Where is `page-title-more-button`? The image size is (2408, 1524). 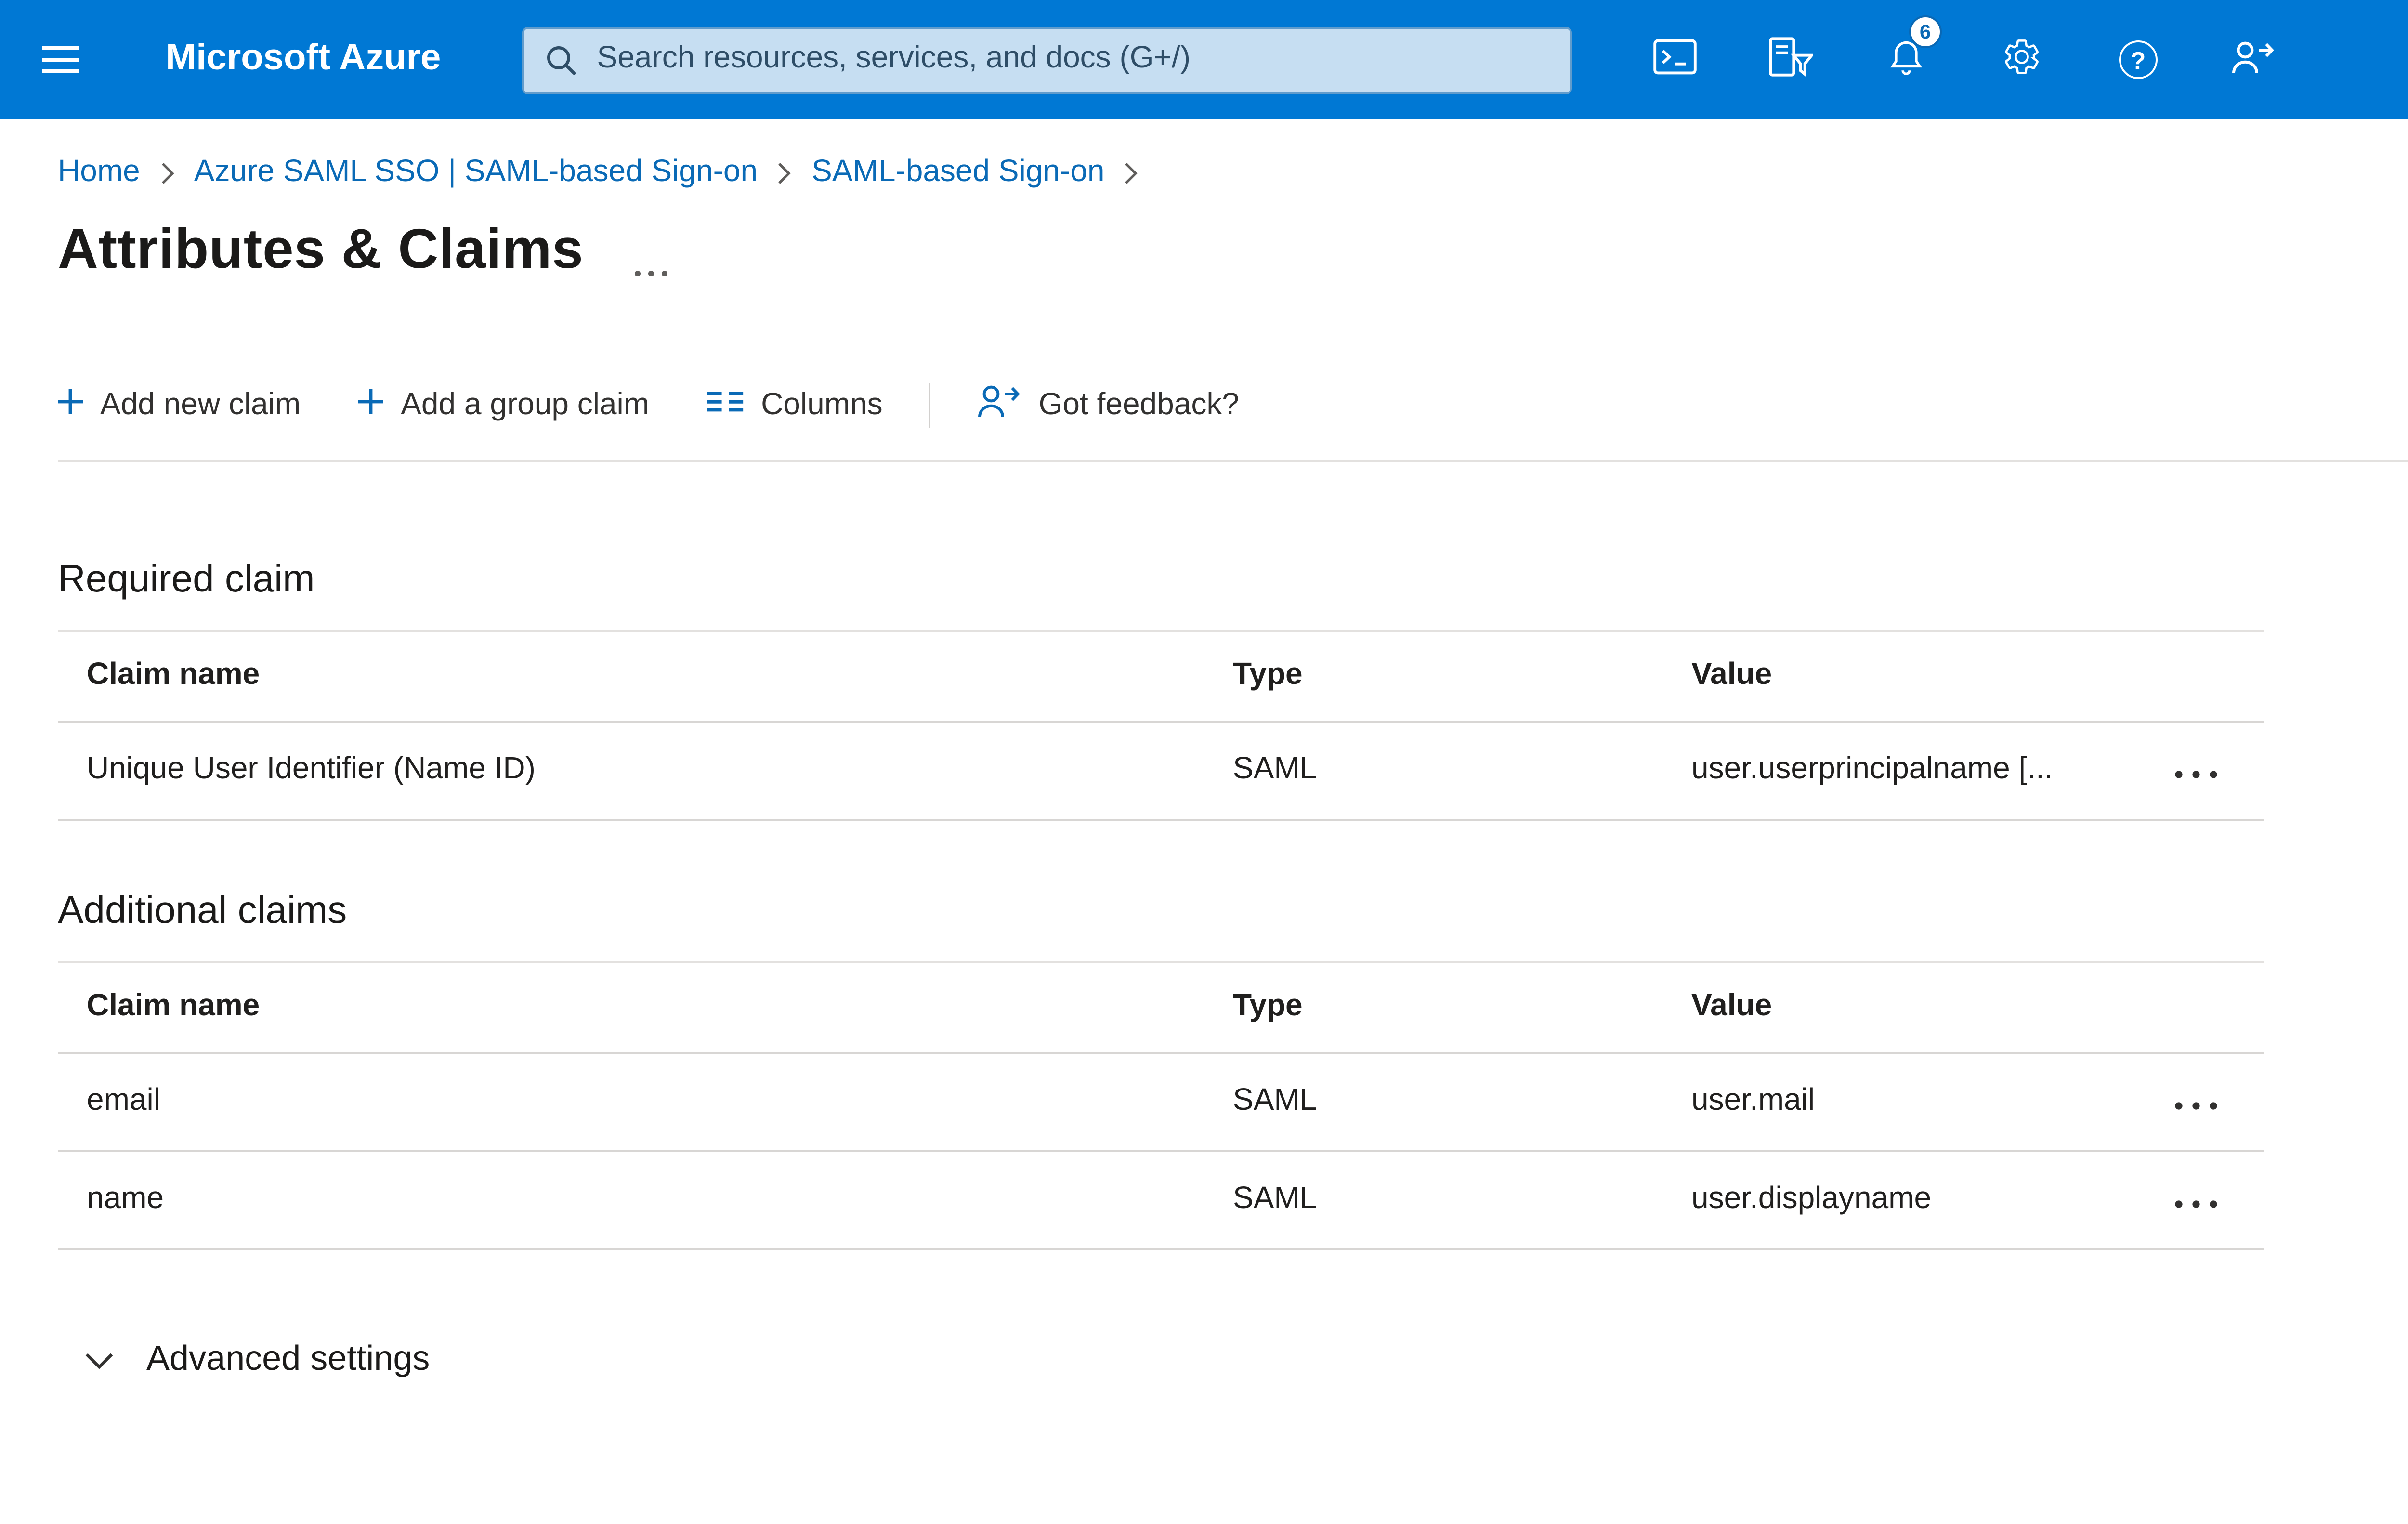 page-title-more-button is located at coordinates (651, 268).